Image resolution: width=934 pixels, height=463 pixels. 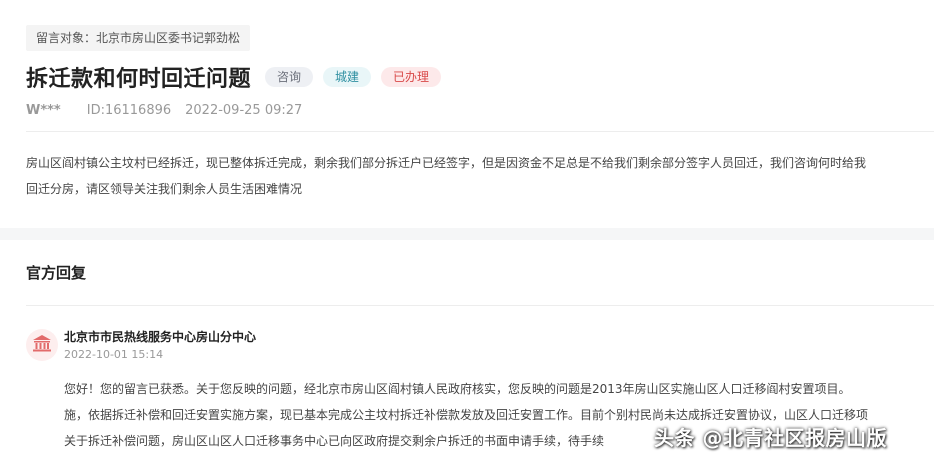 I want to click on message-id: ID:16116896, so click(x=129, y=110).